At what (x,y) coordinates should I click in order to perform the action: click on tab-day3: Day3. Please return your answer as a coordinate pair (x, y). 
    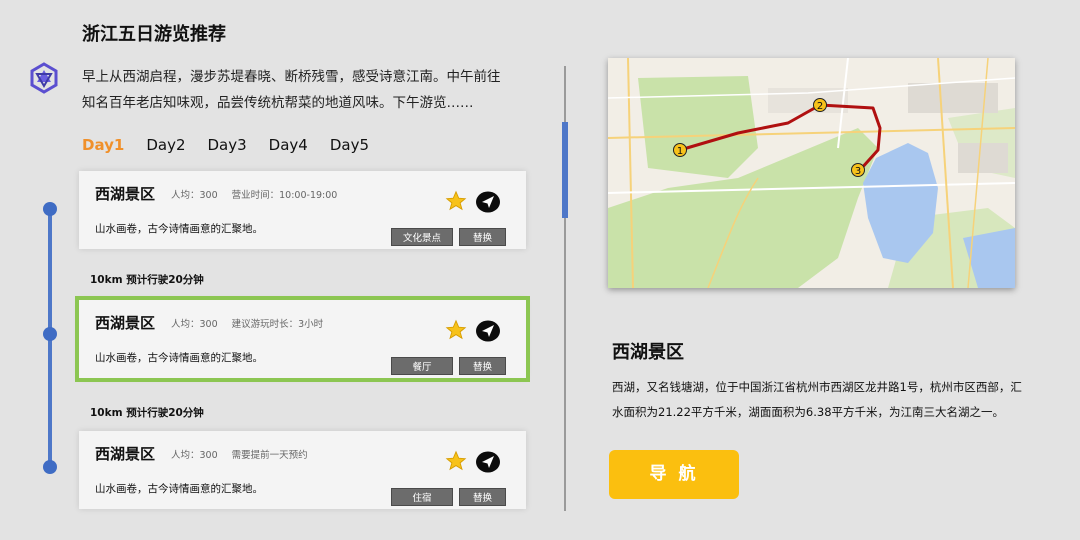
    Looking at the image, I should click on (227, 145).